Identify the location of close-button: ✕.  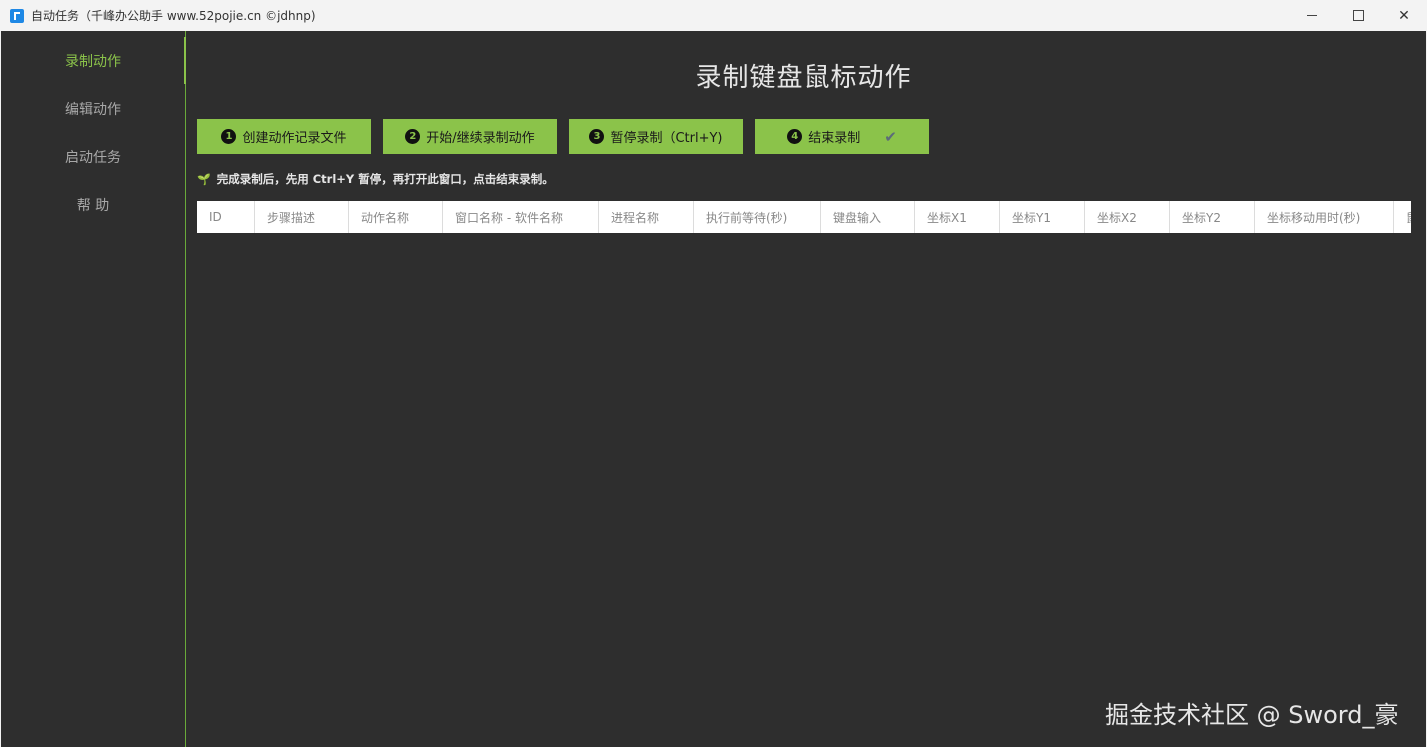
(1404, 15).